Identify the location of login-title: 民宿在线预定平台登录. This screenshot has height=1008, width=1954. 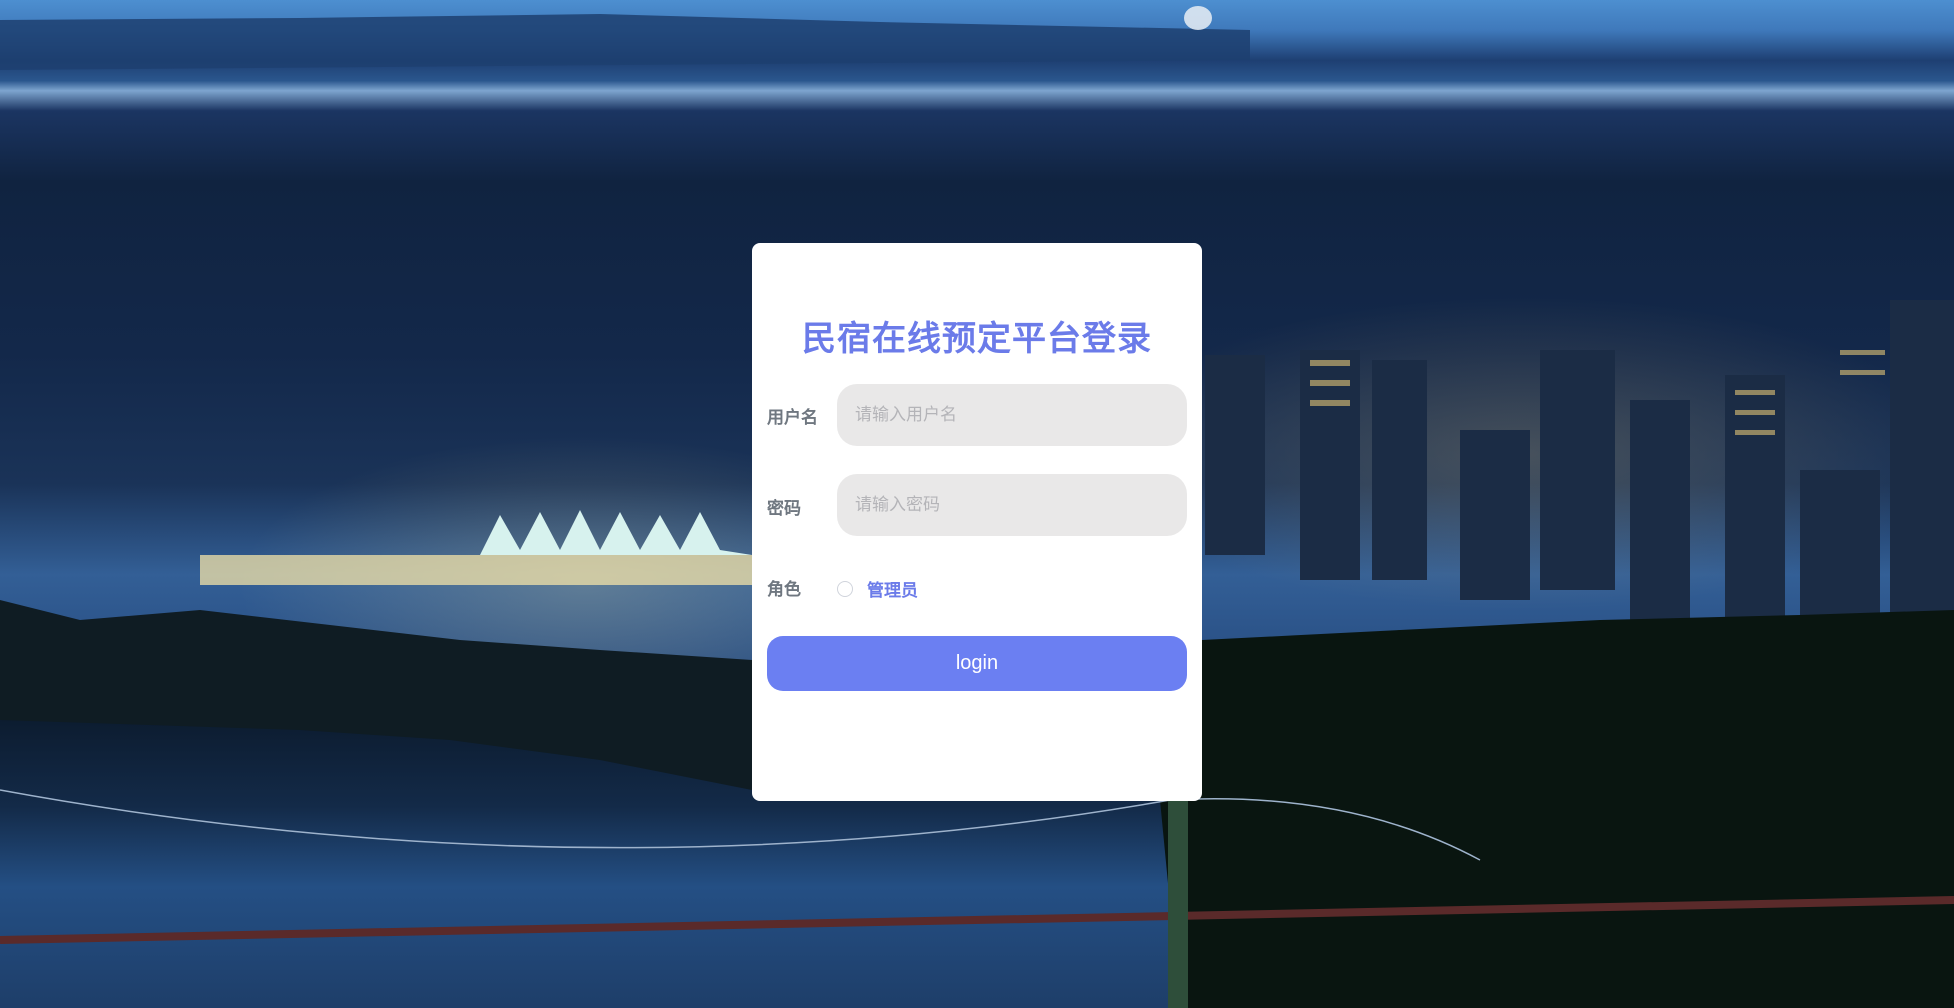
(977, 339).